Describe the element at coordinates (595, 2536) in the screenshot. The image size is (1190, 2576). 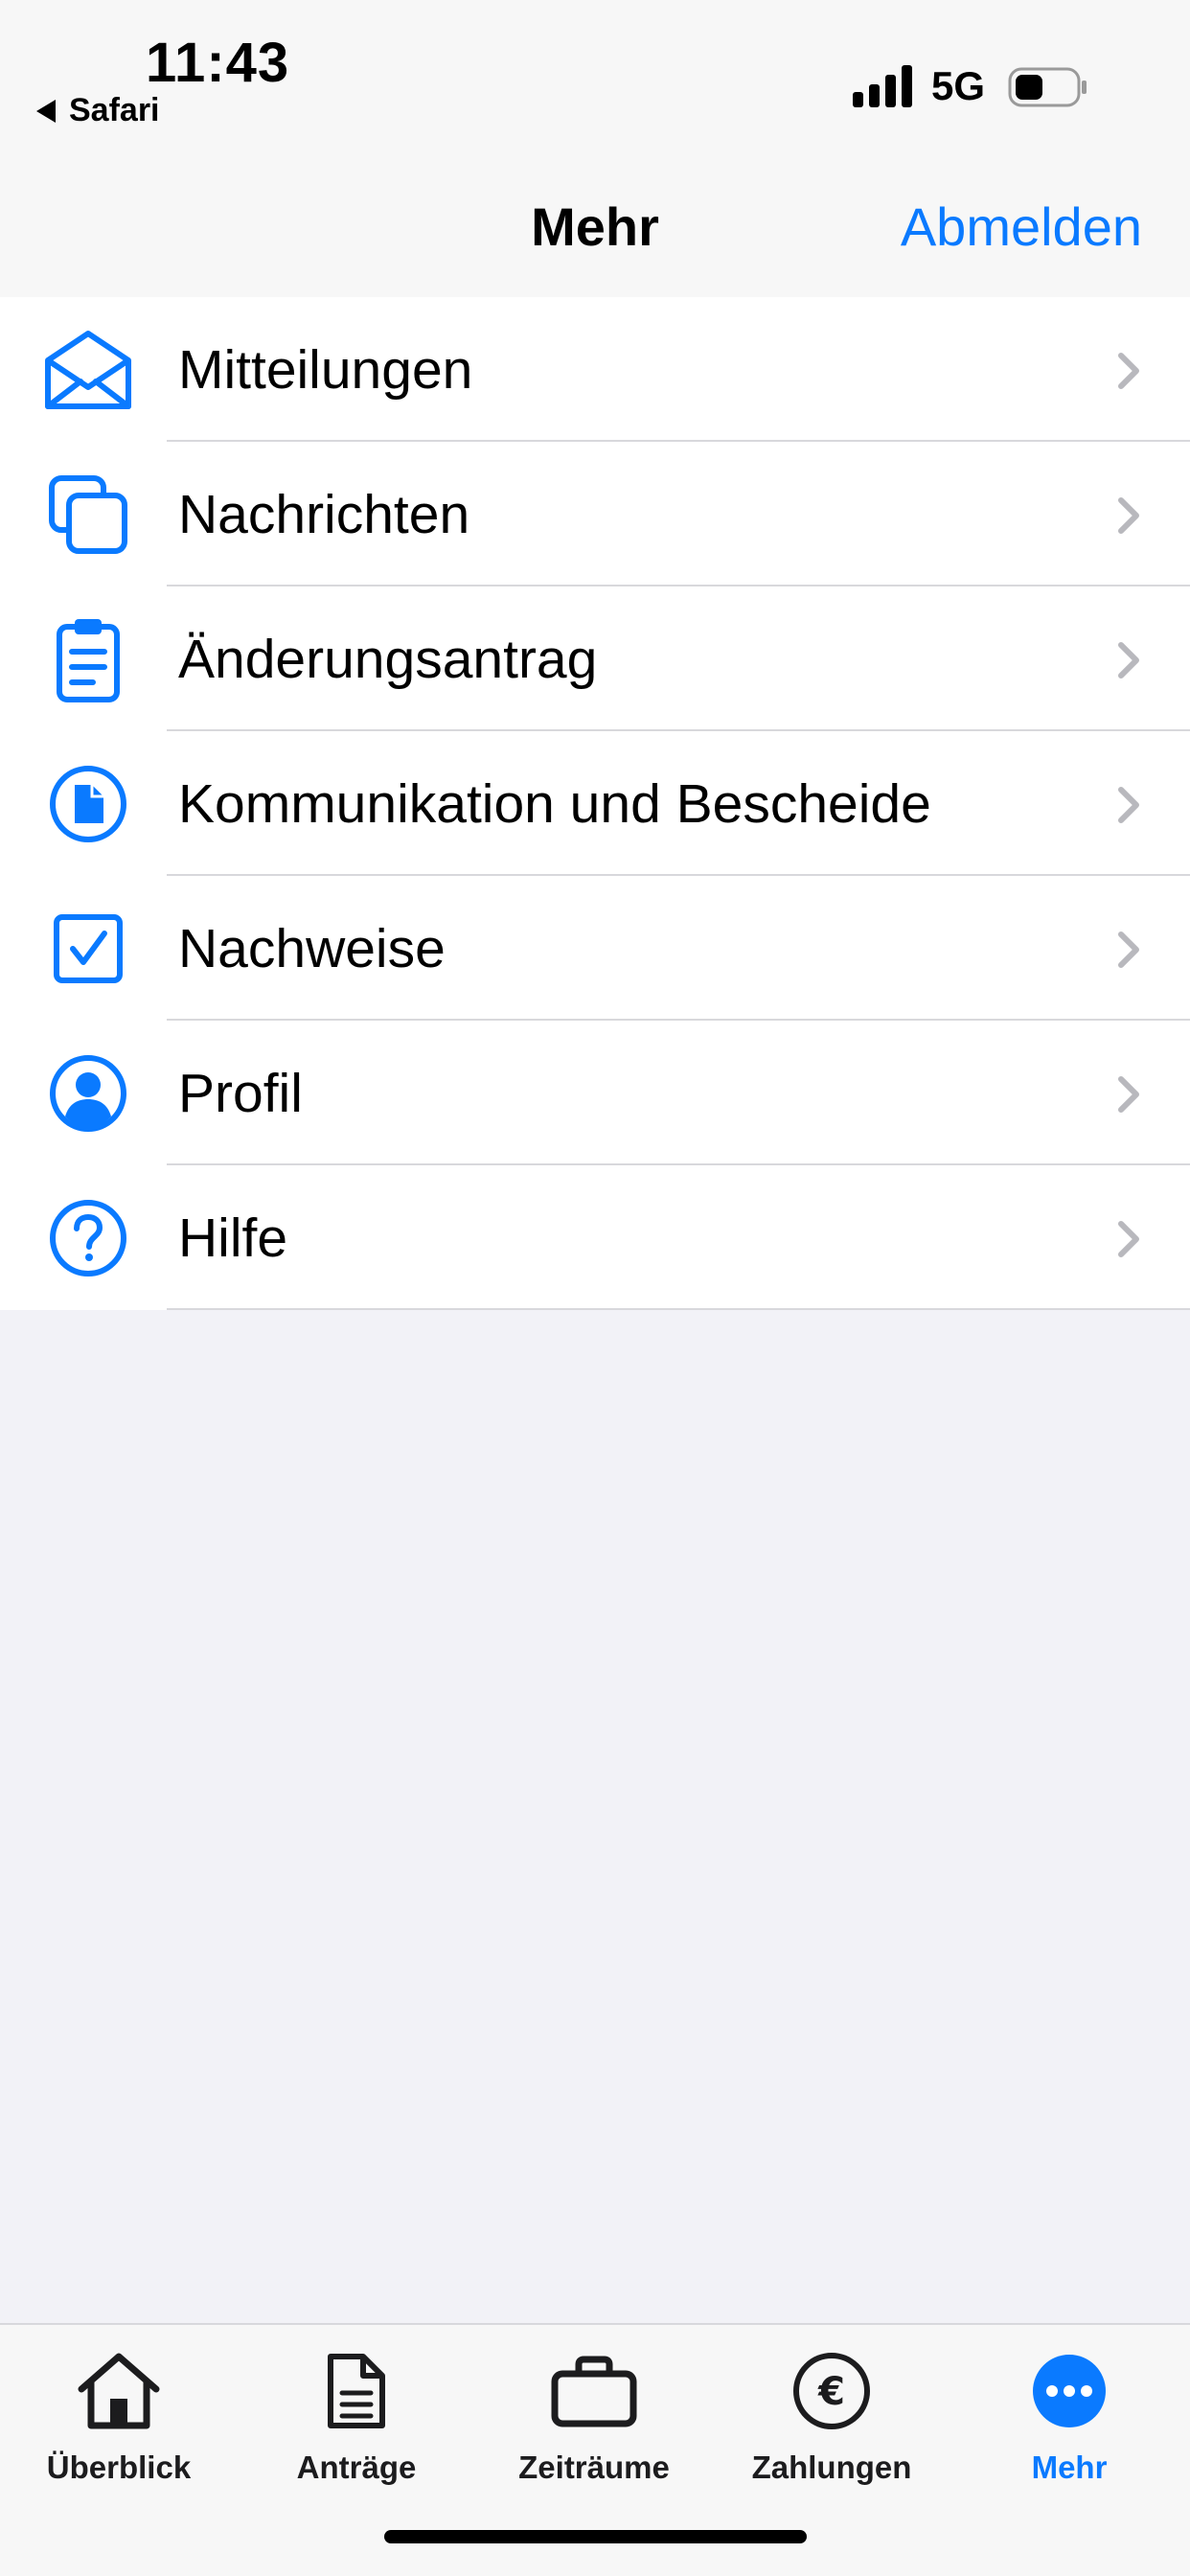
I see `home-indicator` at that location.